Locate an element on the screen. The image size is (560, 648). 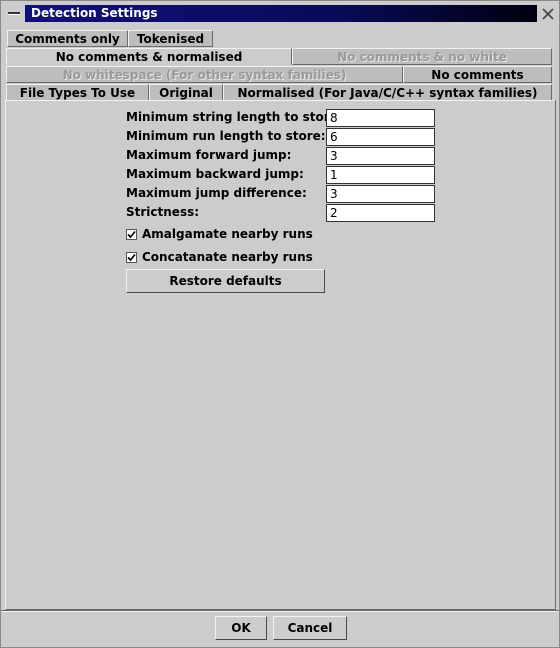
max-backward-jump-label: Maximum backward jump: is located at coordinates (215, 174).